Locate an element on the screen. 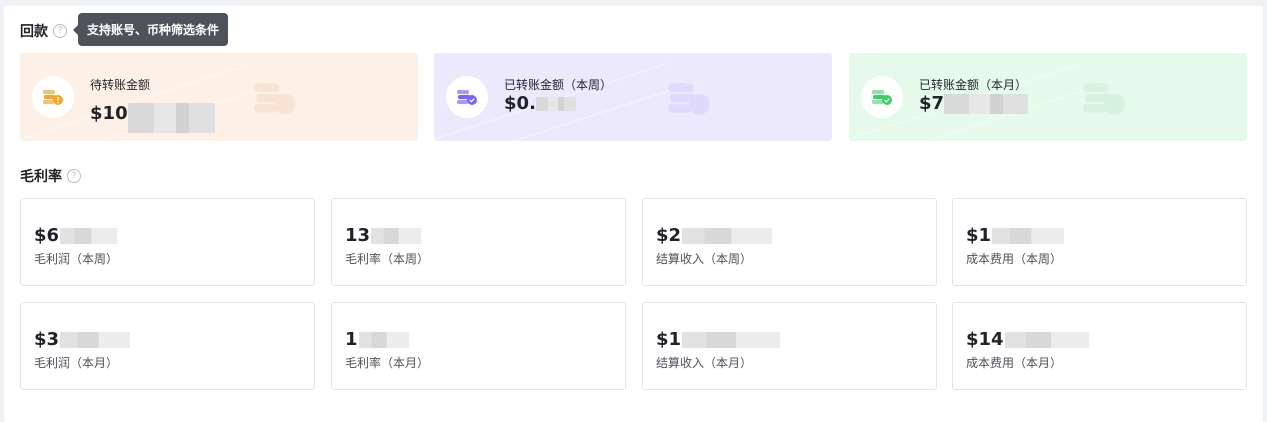 The image size is (1267, 422). metric-label: 结算收入（本月） is located at coordinates (704, 363).